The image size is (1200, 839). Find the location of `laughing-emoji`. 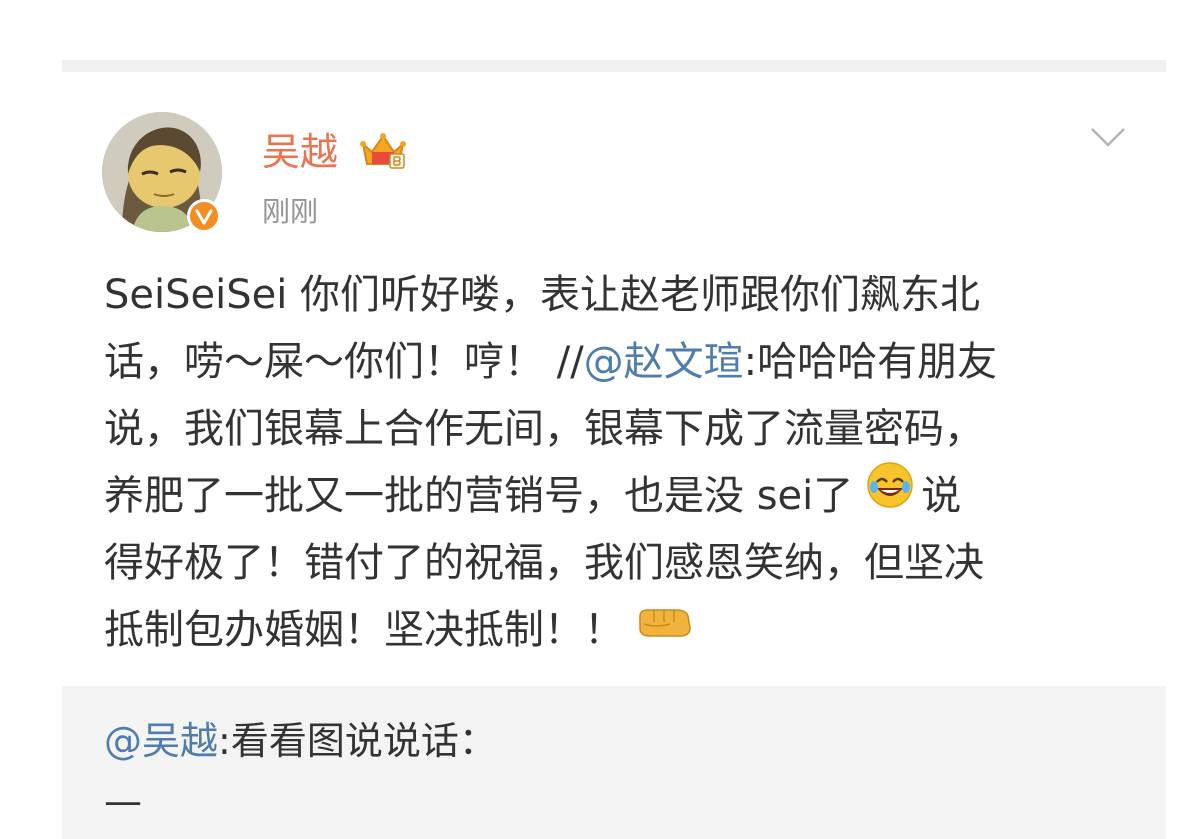

laughing-emoji is located at coordinates (890, 495).